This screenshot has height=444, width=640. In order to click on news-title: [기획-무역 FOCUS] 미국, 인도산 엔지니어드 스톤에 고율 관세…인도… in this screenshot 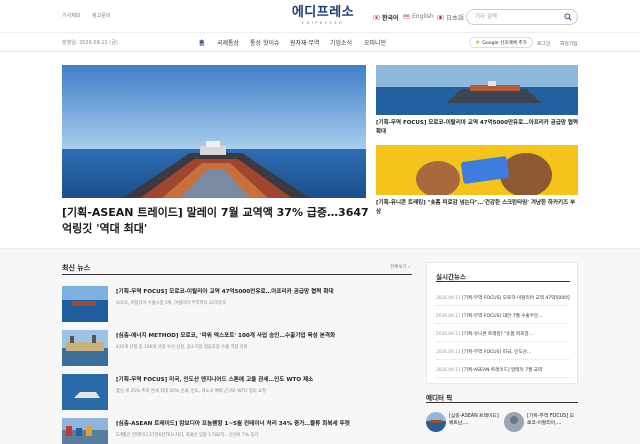, I will do `click(215, 380)`.